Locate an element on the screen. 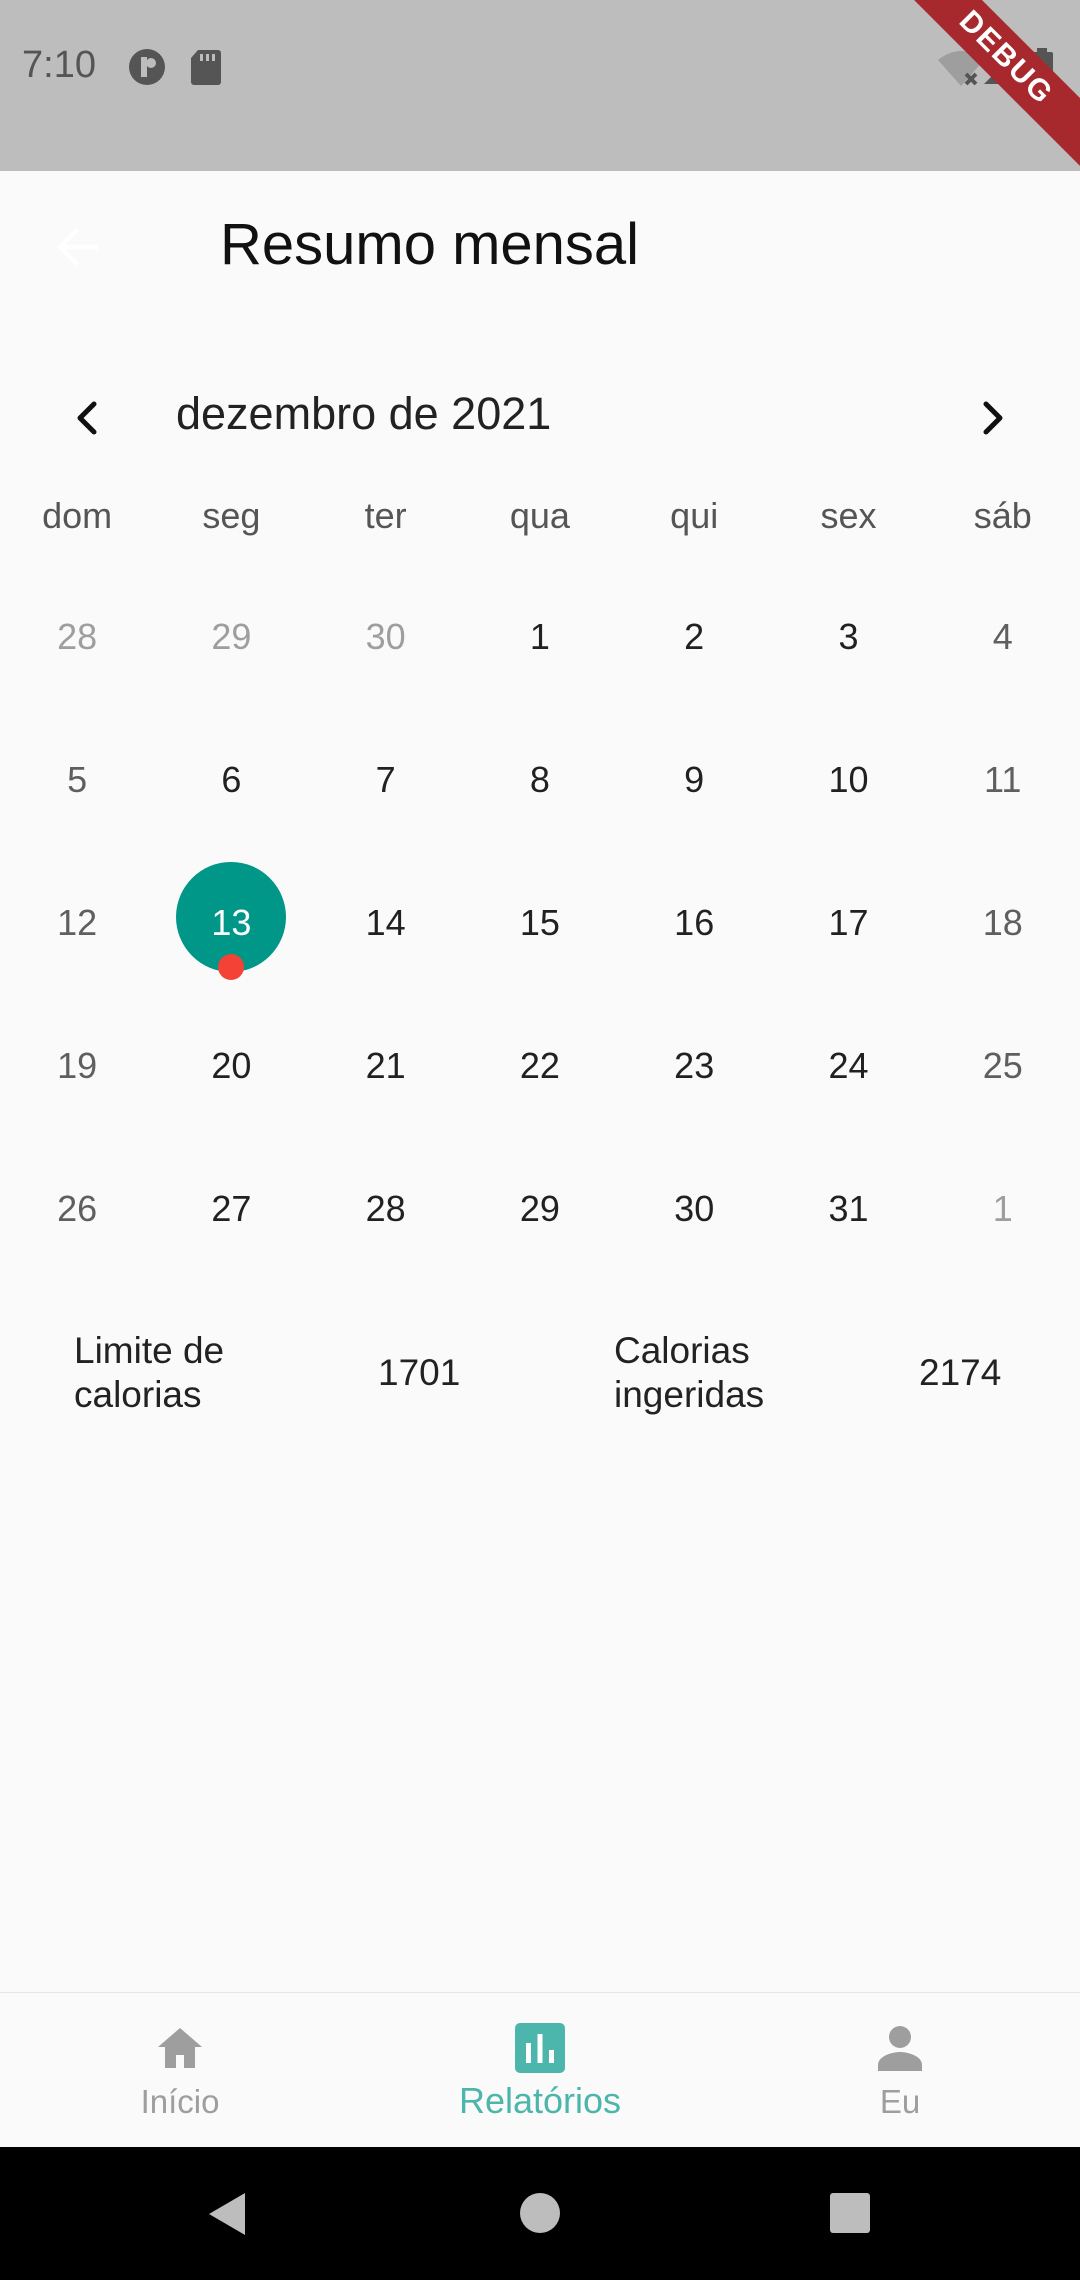 This screenshot has width=1080, height=2280. calendar-day: 15 is located at coordinates (540, 922).